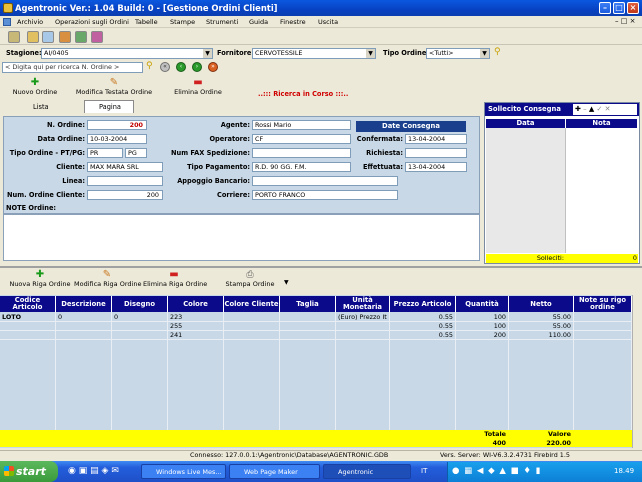 The image size is (642, 482). What do you see at coordinates (301, 125) in the screenshot?
I see `agente-field: Rossi Mario` at bounding box center [301, 125].